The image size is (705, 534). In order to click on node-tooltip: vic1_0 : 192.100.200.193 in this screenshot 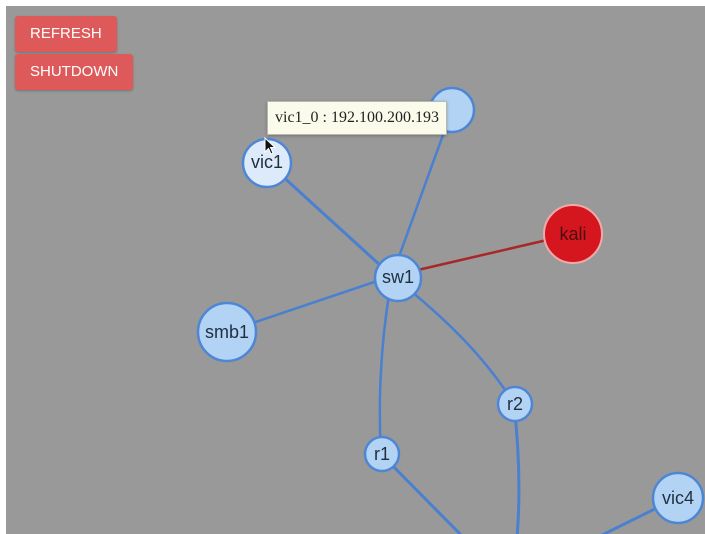, I will do `click(357, 118)`.